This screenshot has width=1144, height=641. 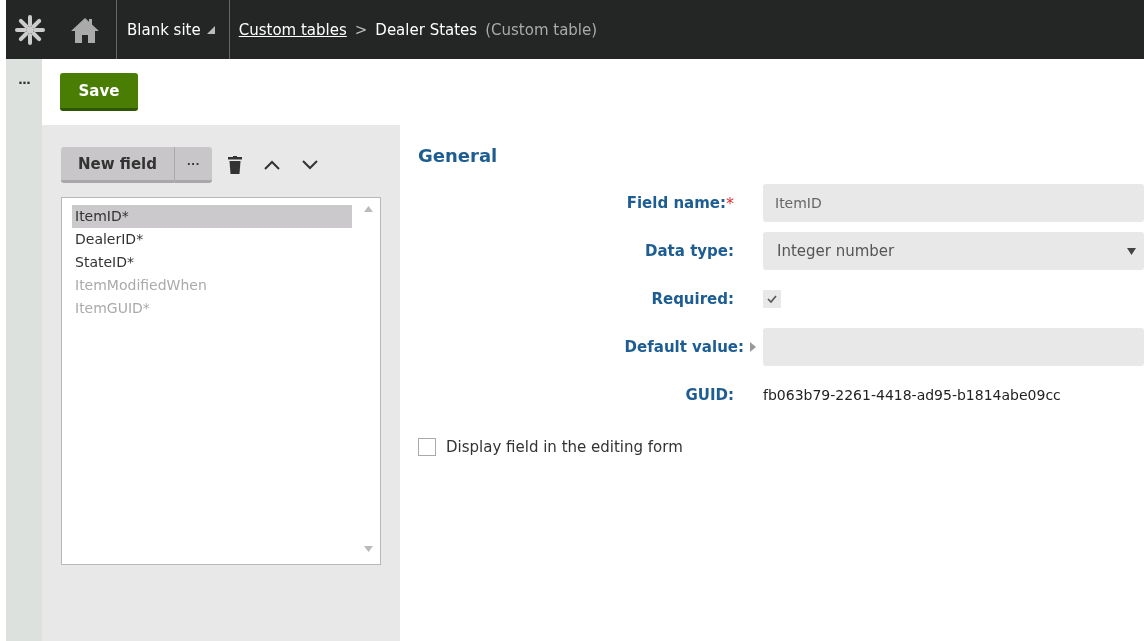 I want to click on check-icon, so click(x=772, y=299).